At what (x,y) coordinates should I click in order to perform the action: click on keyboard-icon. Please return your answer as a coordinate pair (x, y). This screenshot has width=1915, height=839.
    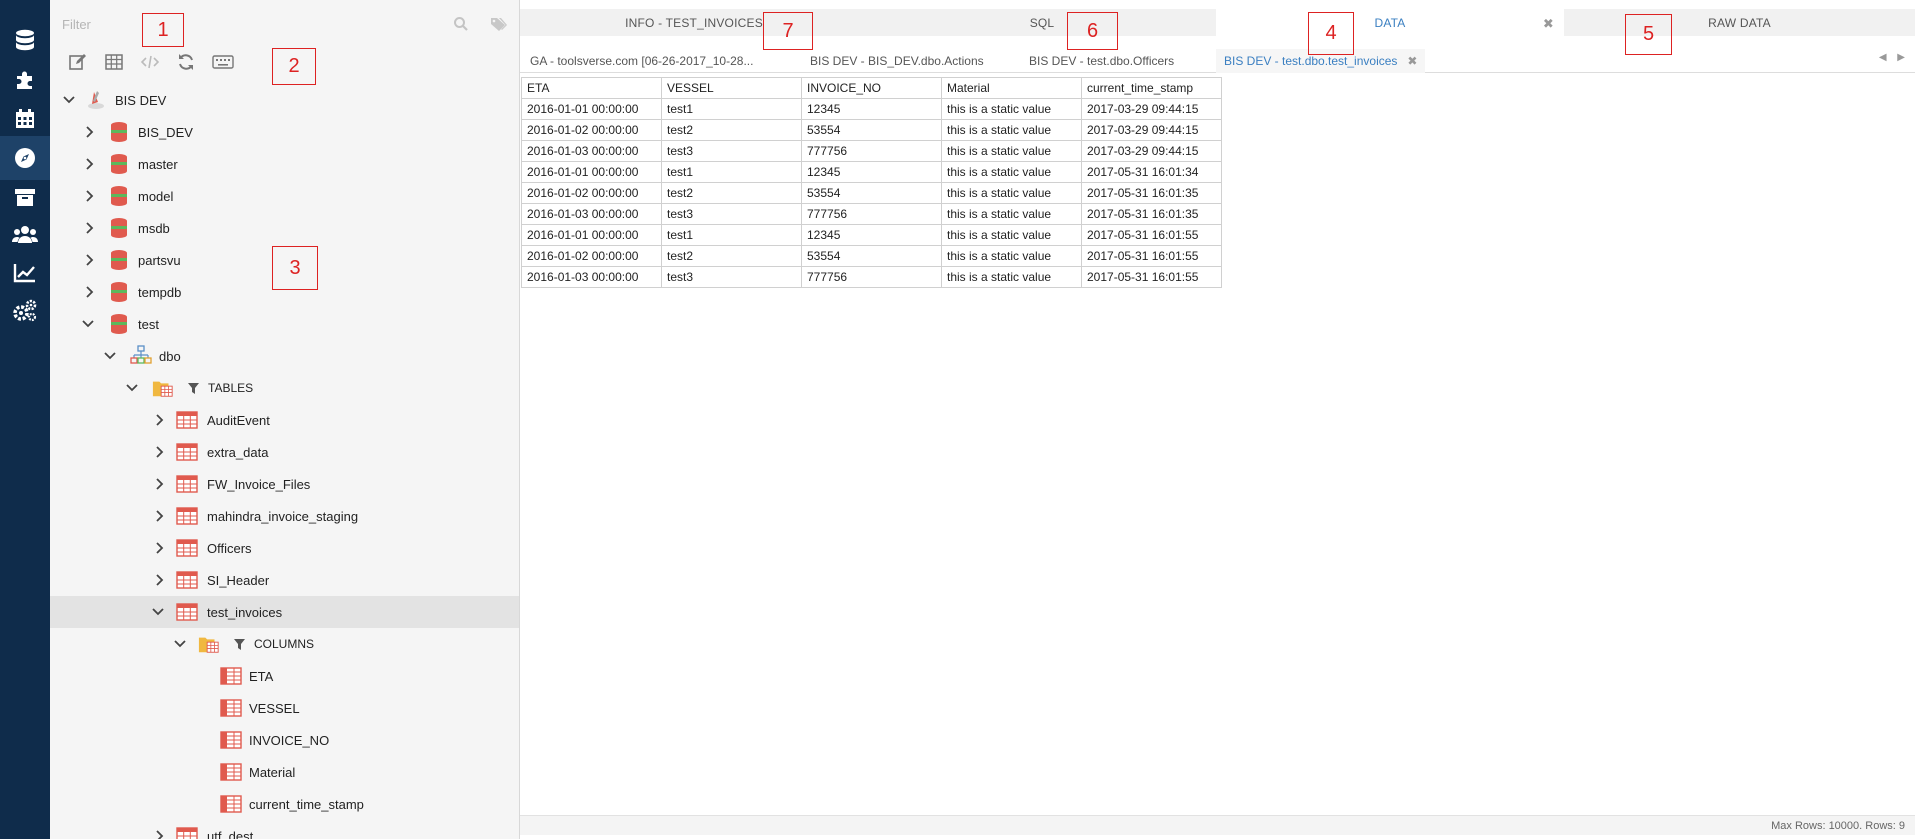
    Looking at the image, I should click on (223, 62).